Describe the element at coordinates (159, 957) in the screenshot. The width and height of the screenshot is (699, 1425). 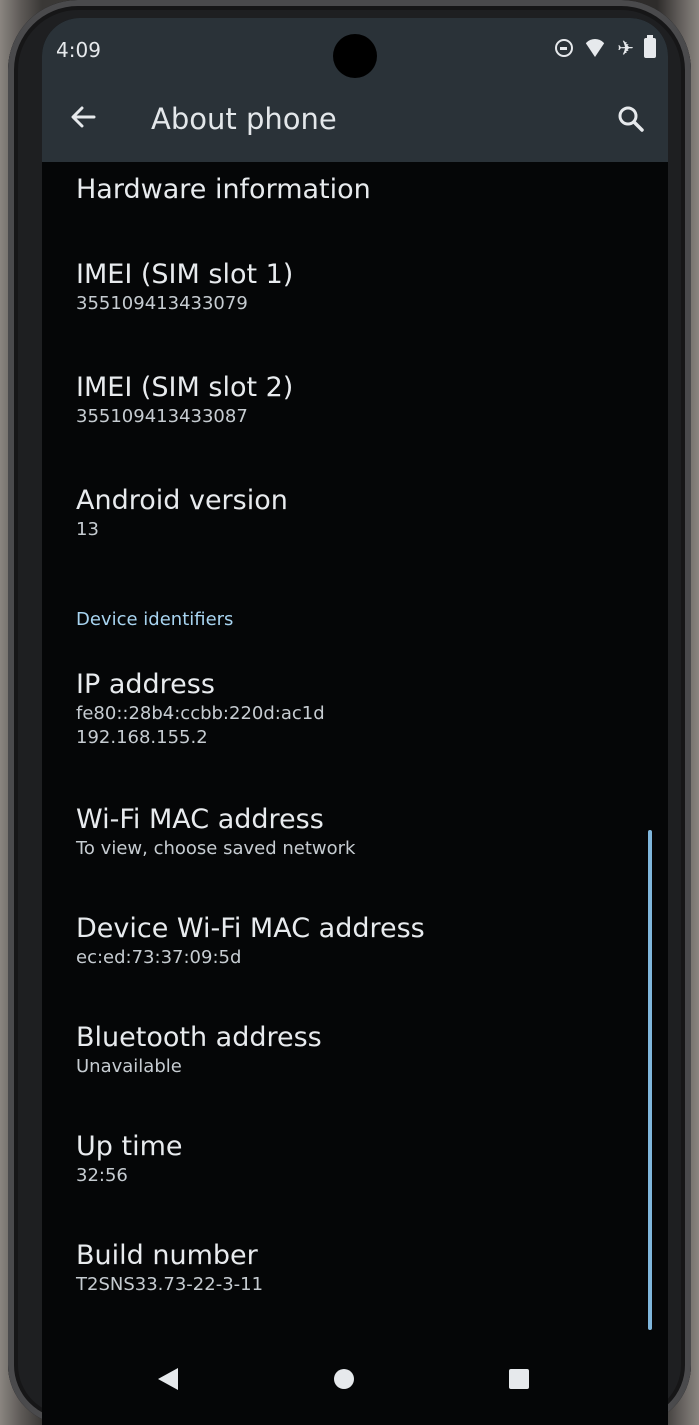
I see `item-subtitle: ec:ed:73:37:09:5d` at that location.